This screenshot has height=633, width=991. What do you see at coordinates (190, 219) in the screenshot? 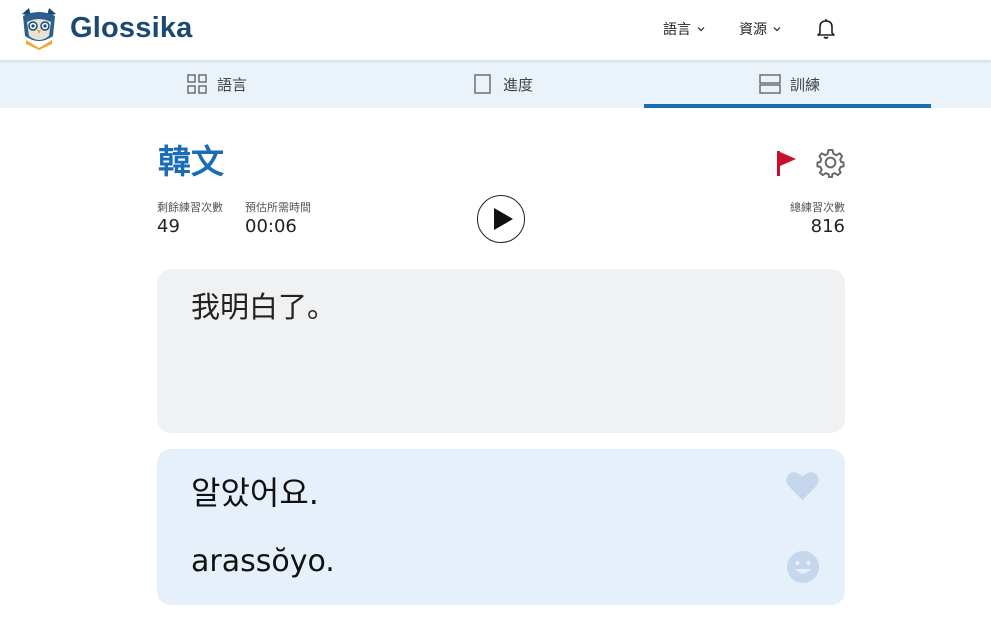
I see `remaining-reps: 剩餘練習次數 49` at bounding box center [190, 219].